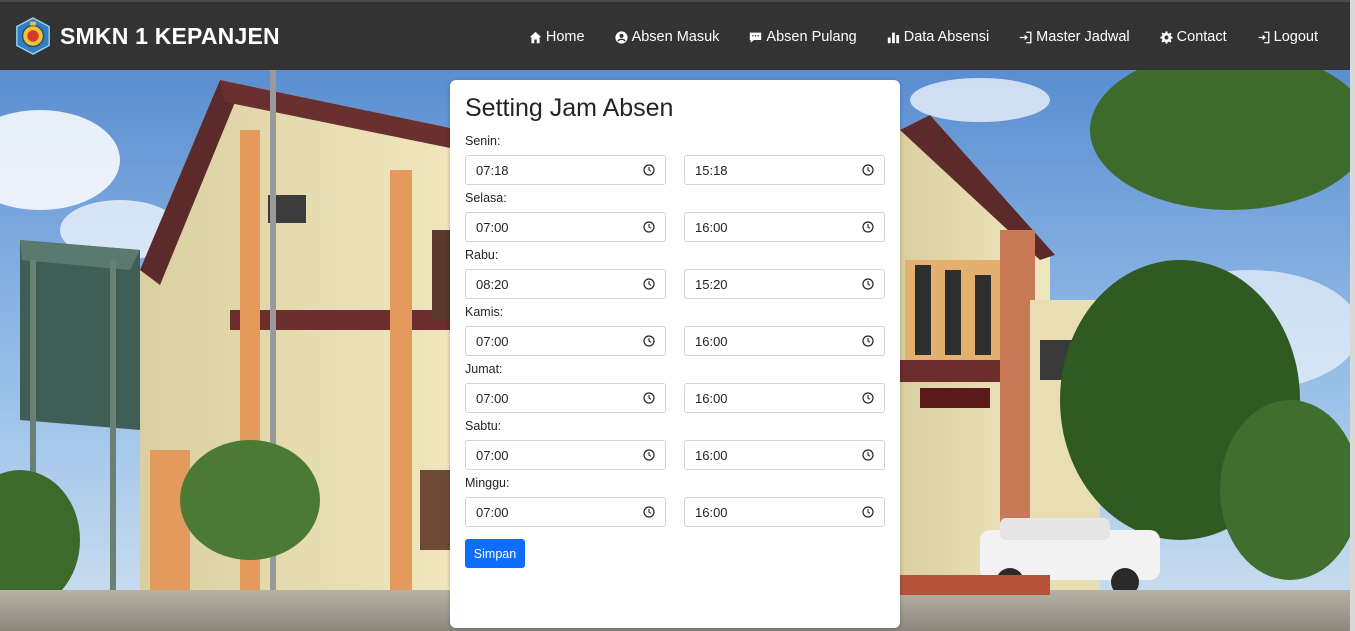 The image size is (1355, 631). I want to click on nav-contact: Contact, so click(1193, 37).